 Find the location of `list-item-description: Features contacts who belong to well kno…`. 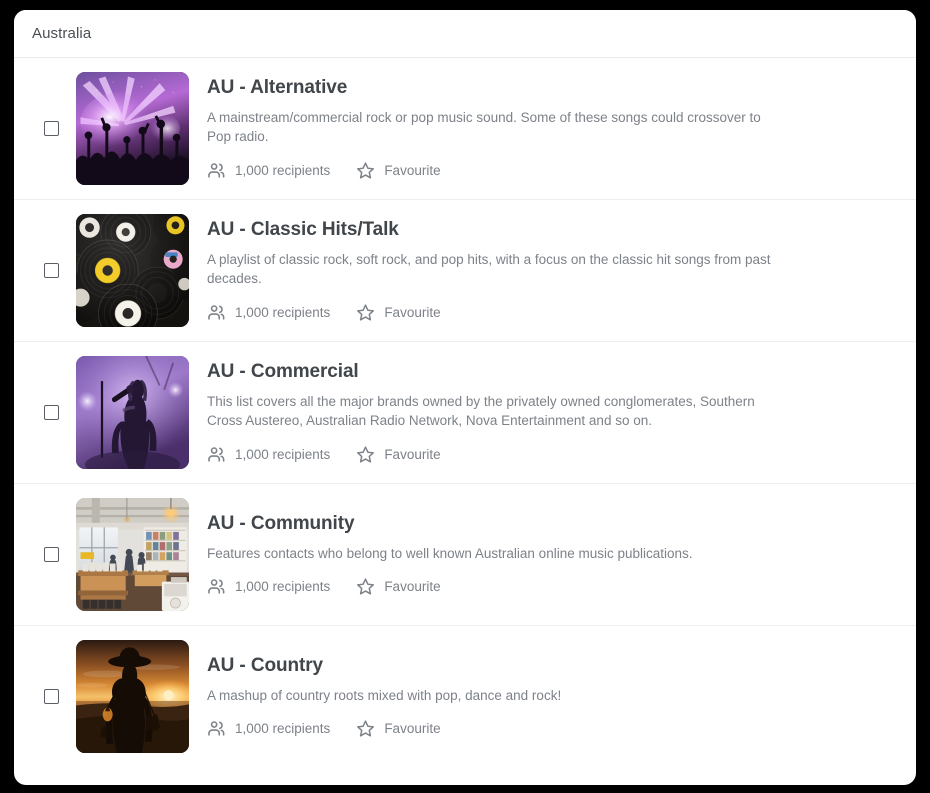

list-item-description: Features contacts who belong to well kno… is located at coordinates (450, 553).